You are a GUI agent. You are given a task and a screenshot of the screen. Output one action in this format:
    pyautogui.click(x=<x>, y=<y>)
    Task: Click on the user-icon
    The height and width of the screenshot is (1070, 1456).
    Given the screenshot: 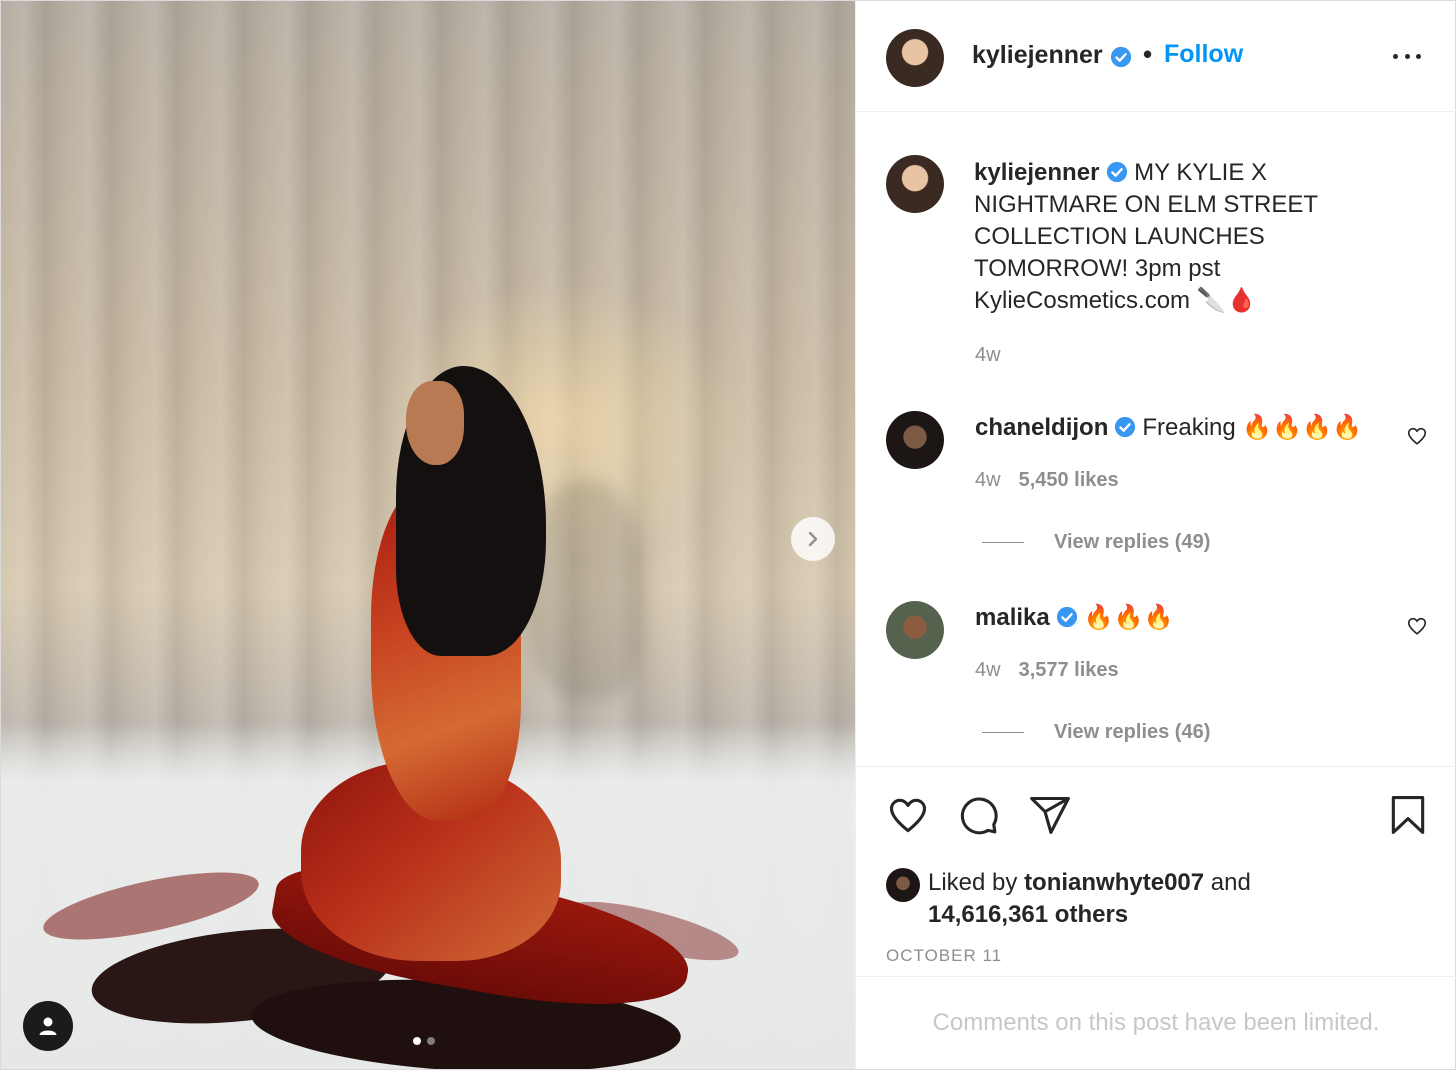 What is the action you would take?
    pyautogui.click(x=48, y=1026)
    